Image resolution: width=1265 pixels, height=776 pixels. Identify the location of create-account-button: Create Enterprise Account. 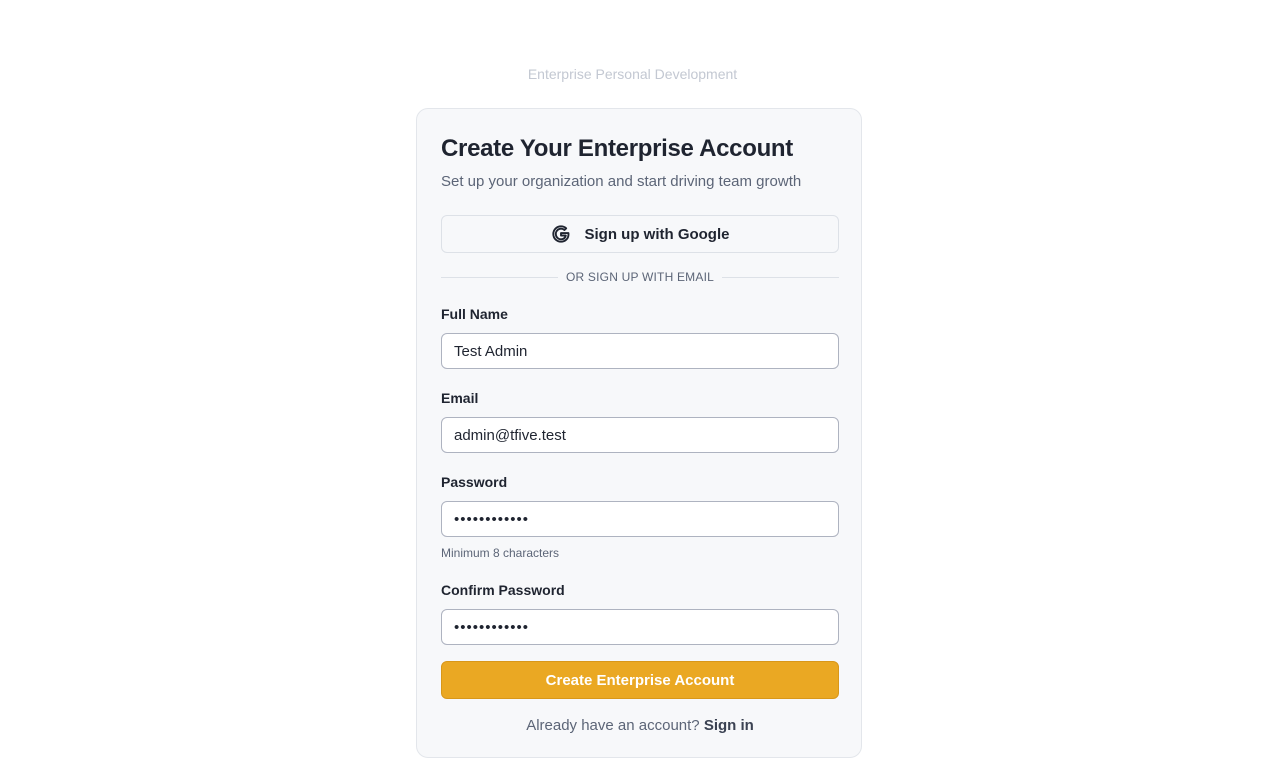
(640, 680).